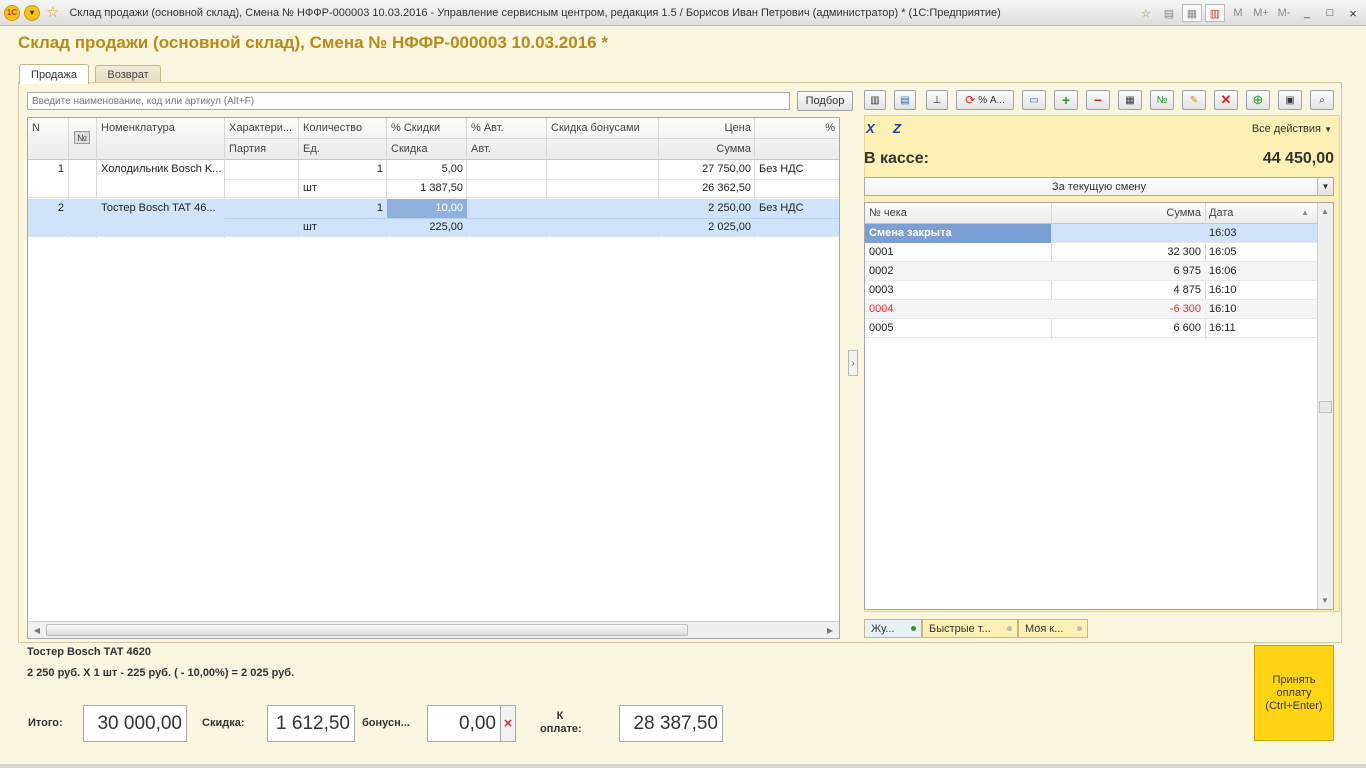  What do you see at coordinates (54, 74) in the screenshot?
I see `tab-sale: Продажа` at bounding box center [54, 74].